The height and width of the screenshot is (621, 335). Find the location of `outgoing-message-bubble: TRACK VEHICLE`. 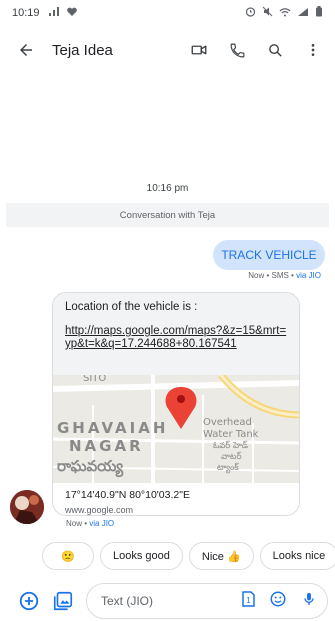

outgoing-message-bubble: TRACK VEHICLE is located at coordinates (269, 255).